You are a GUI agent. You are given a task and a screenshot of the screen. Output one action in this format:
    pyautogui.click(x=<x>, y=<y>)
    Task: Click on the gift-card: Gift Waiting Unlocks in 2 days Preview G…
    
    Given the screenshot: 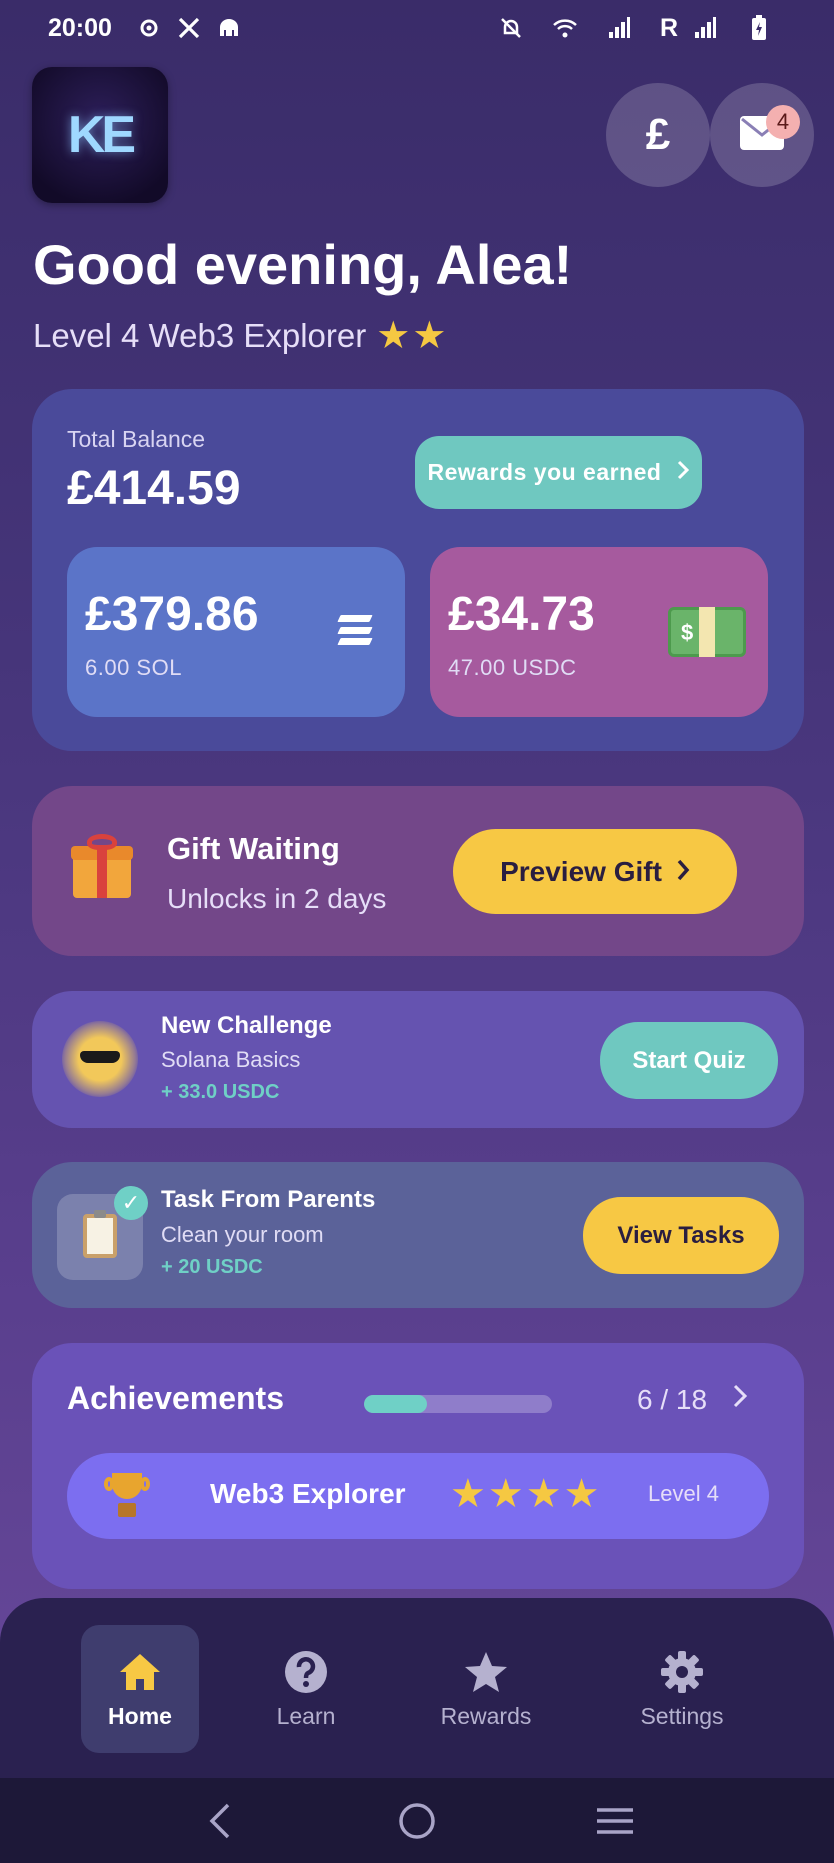 What is the action you would take?
    pyautogui.click(x=418, y=871)
    